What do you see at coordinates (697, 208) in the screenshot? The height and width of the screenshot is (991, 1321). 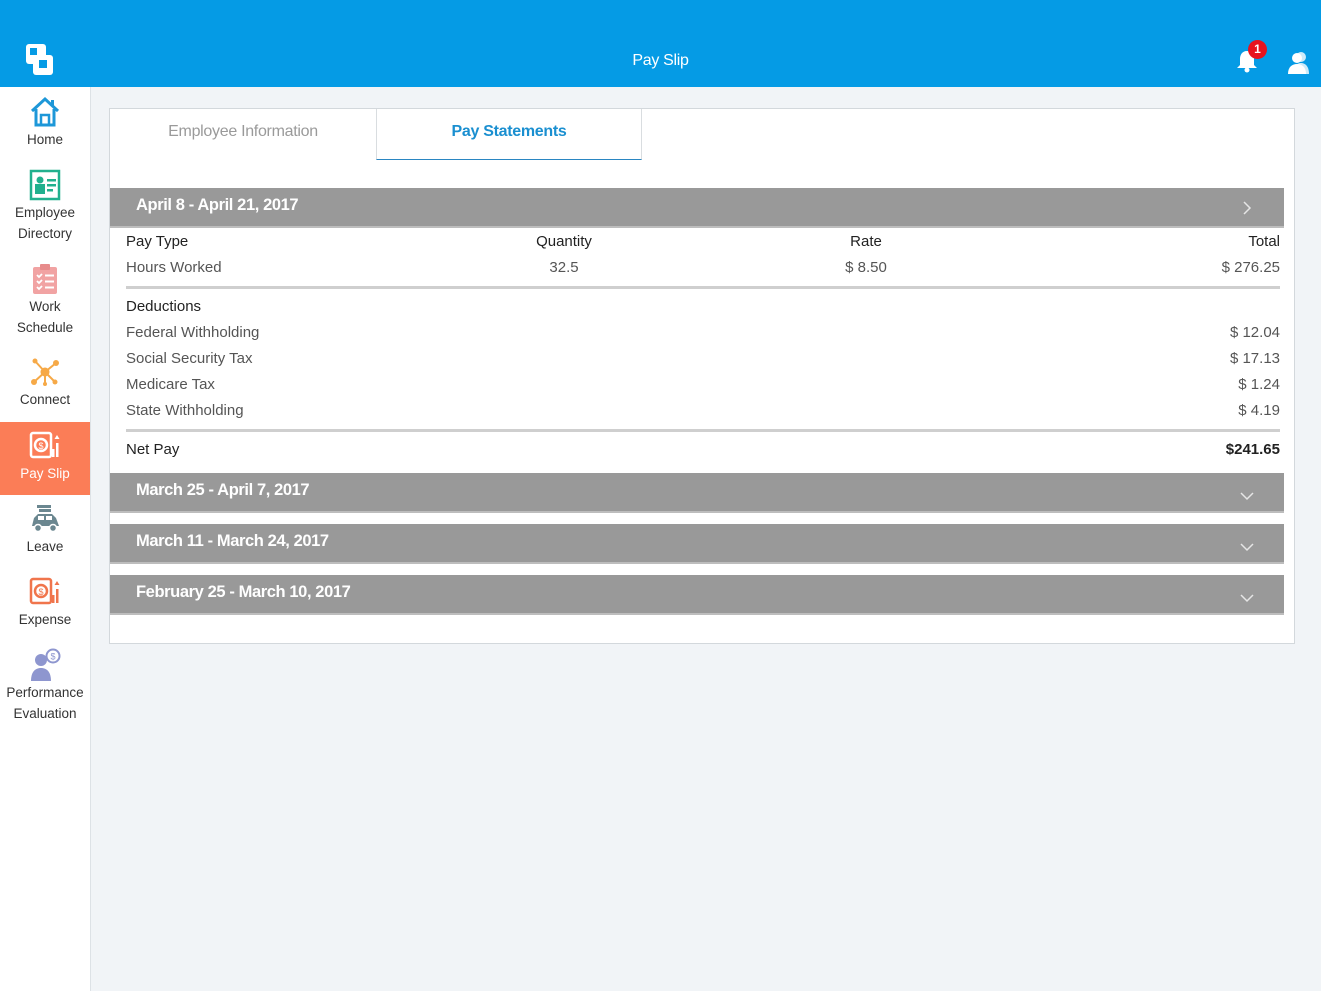 I see `statement-header: April 8 - April 21, 2017` at bounding box center [697, 208].